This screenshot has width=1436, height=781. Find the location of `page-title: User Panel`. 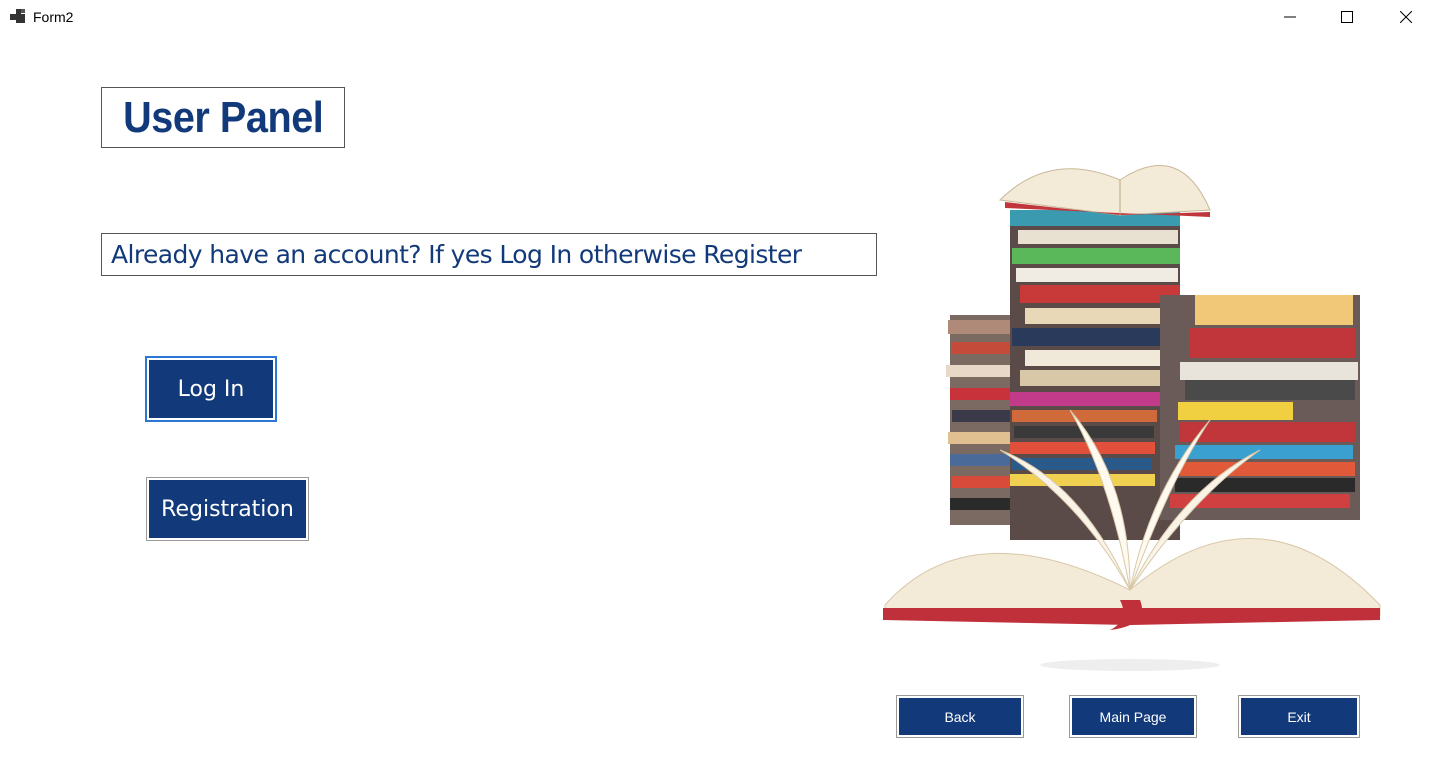

page-title: User Panel is located at coordinates (223, 117).